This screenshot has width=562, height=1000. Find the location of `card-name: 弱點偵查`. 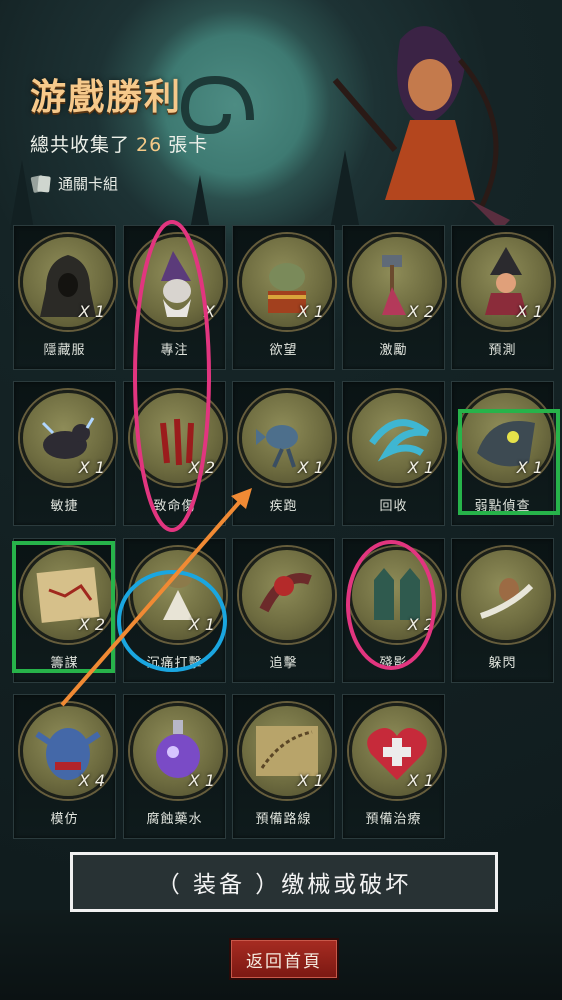

card-name: 弱點偵查 is located at coordinates (502, 506).